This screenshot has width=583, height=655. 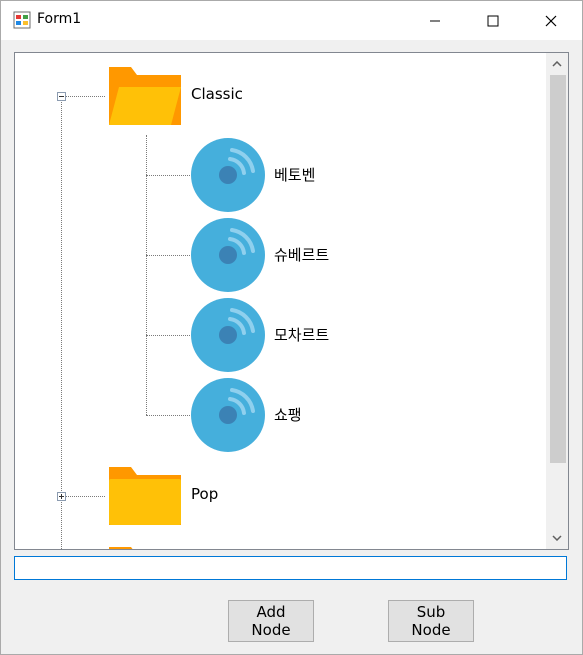 What do you see at coordinates (204, 494) in the screenshot?
I see `tree-node-label: Pop` at bounding box center [204, 494].